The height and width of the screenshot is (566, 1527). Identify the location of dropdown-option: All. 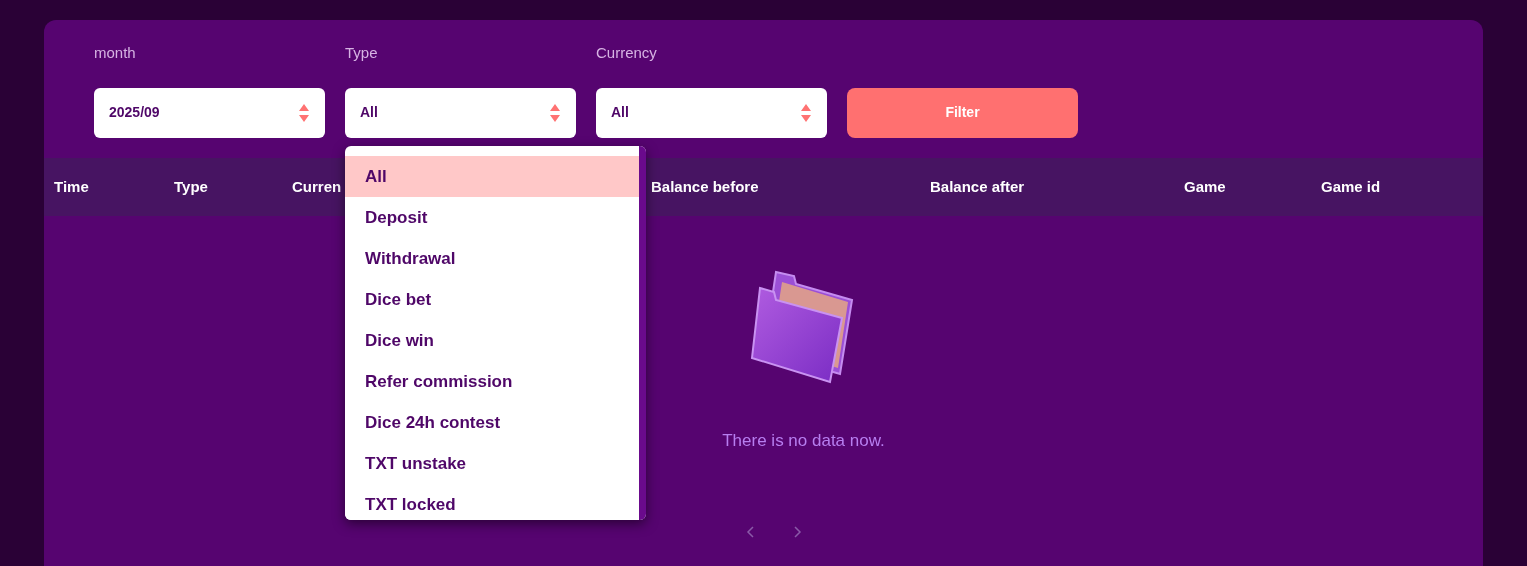
(492, 176).